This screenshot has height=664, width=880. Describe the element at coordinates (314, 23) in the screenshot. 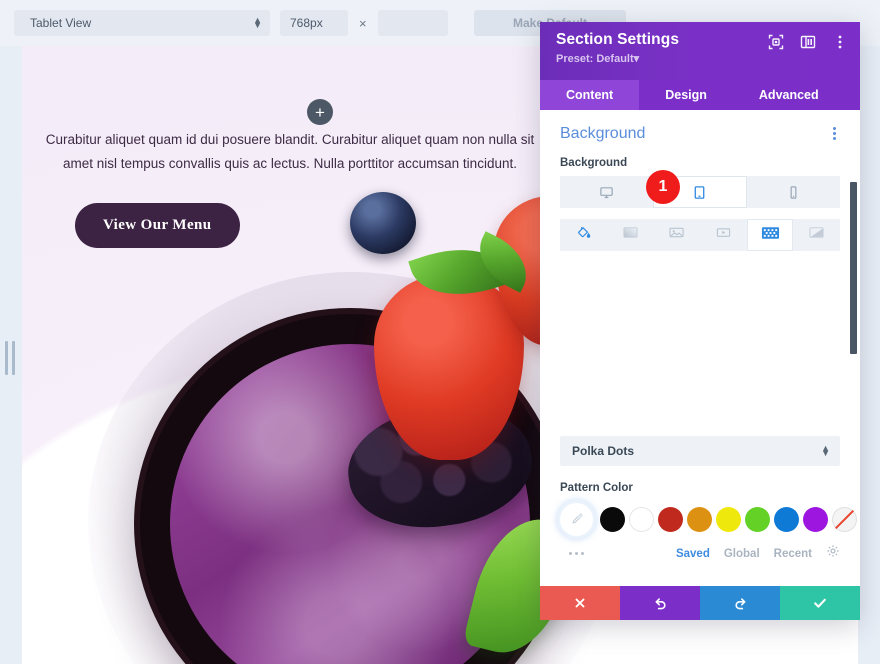

I see `viewport-width-input: 768px` at that location.